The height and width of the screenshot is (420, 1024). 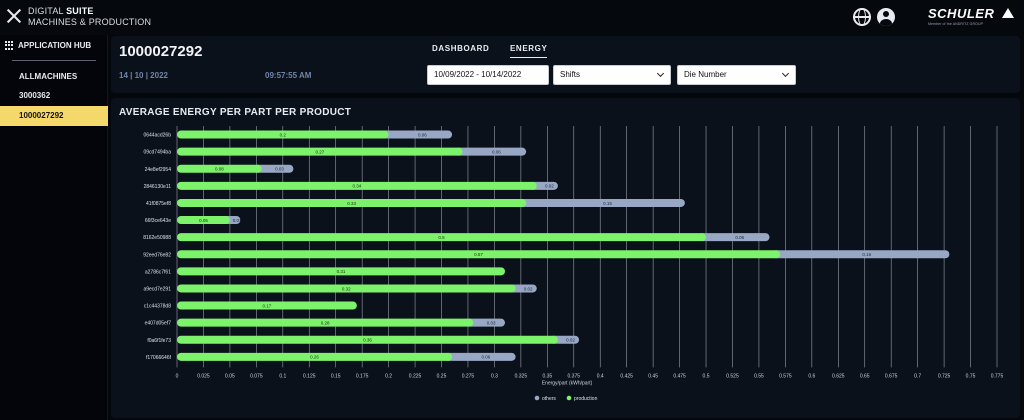 What do you see at coordinates (282, 376) in the screenshot?
I see `x-tick-label: 0.1` at bounding box center [282, 376].